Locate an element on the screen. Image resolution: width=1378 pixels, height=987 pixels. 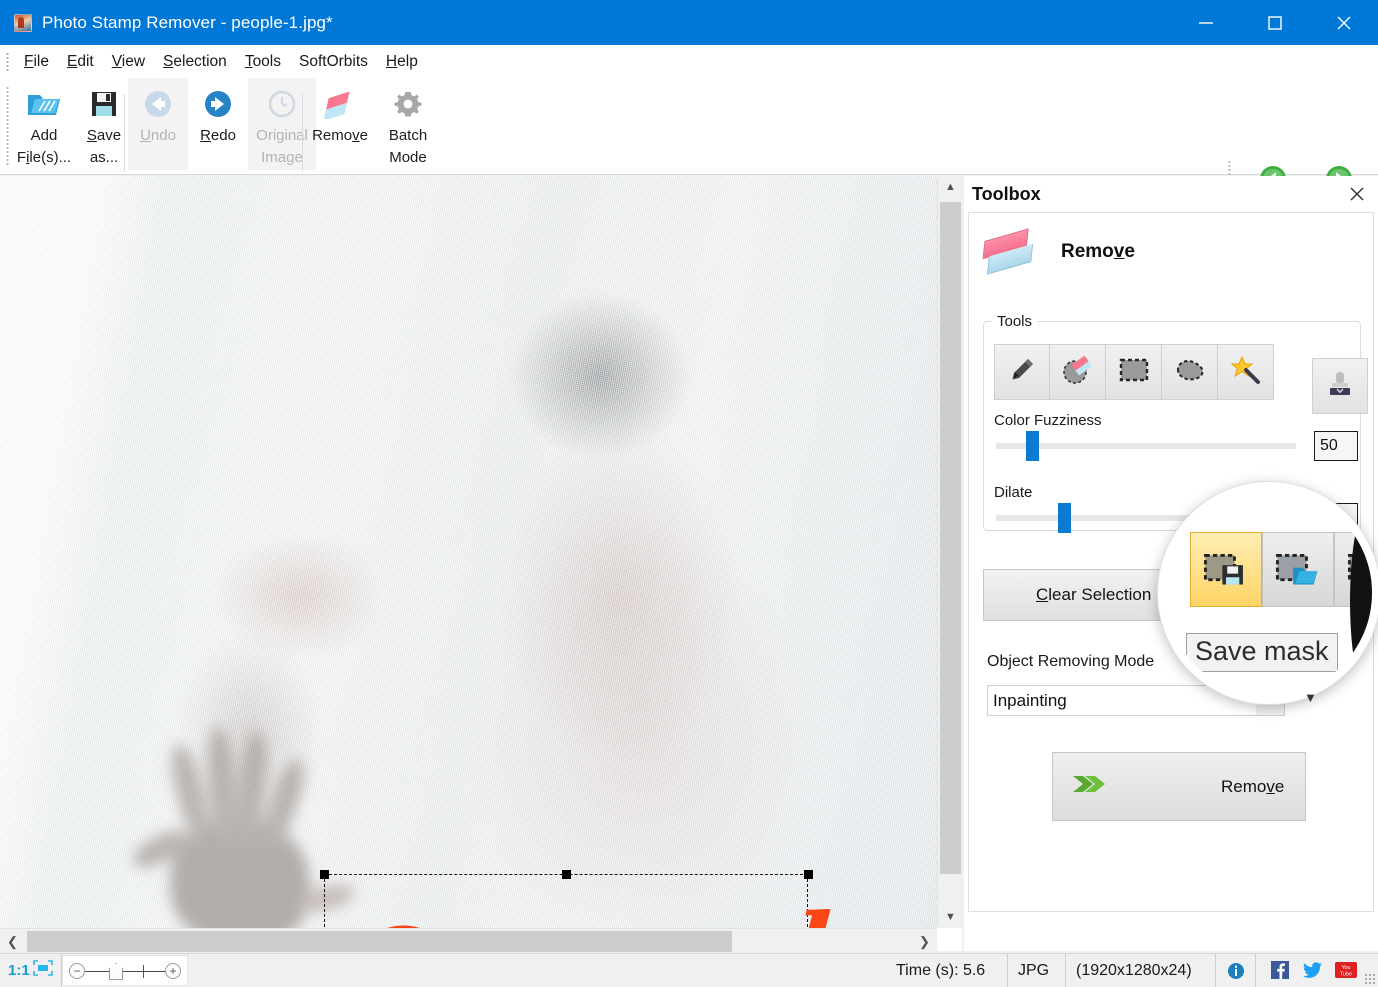
ribbon-drag-grip is located at coordinates (7, 126).